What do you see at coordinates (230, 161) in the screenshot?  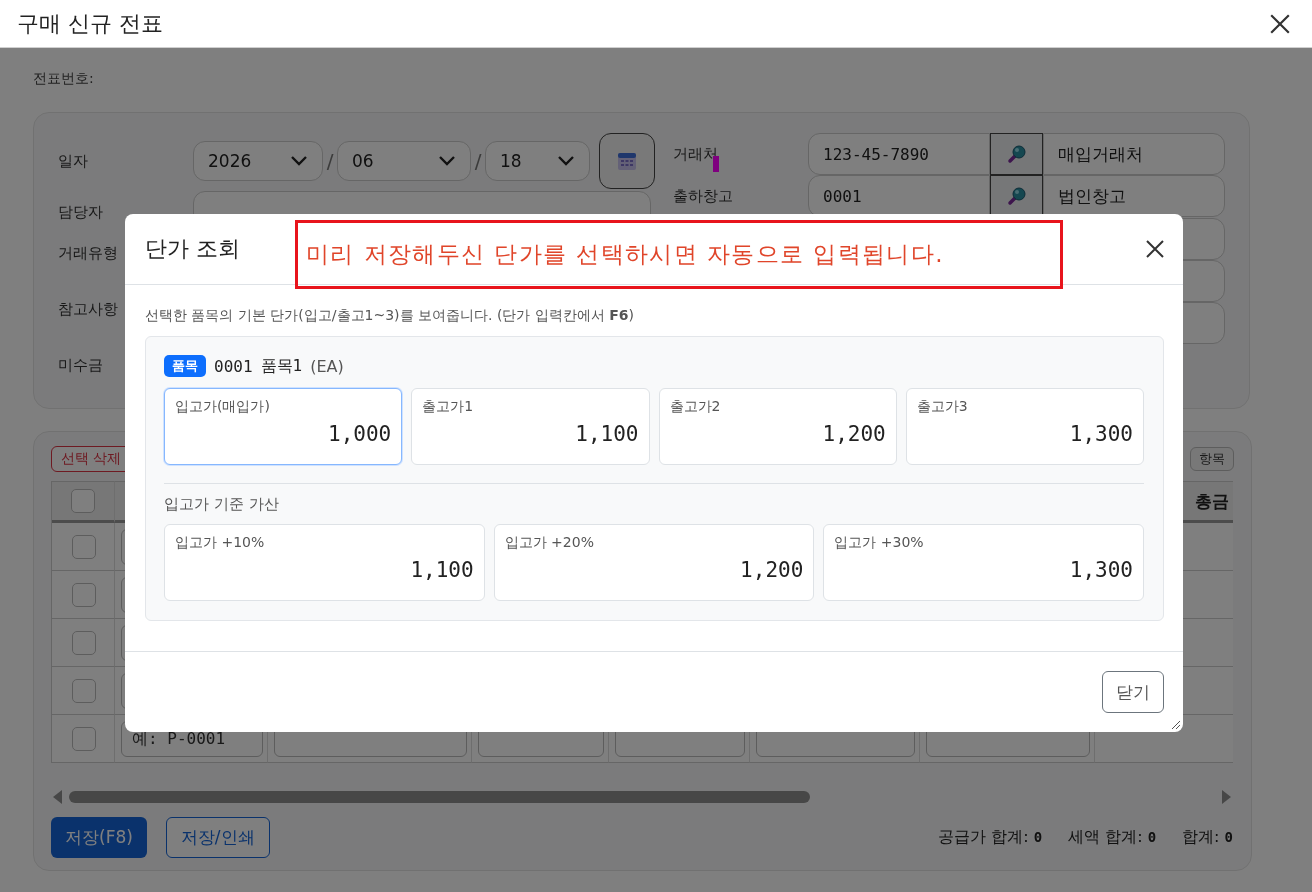 I see `select-value: 2026` at bounding box center [230, 161].